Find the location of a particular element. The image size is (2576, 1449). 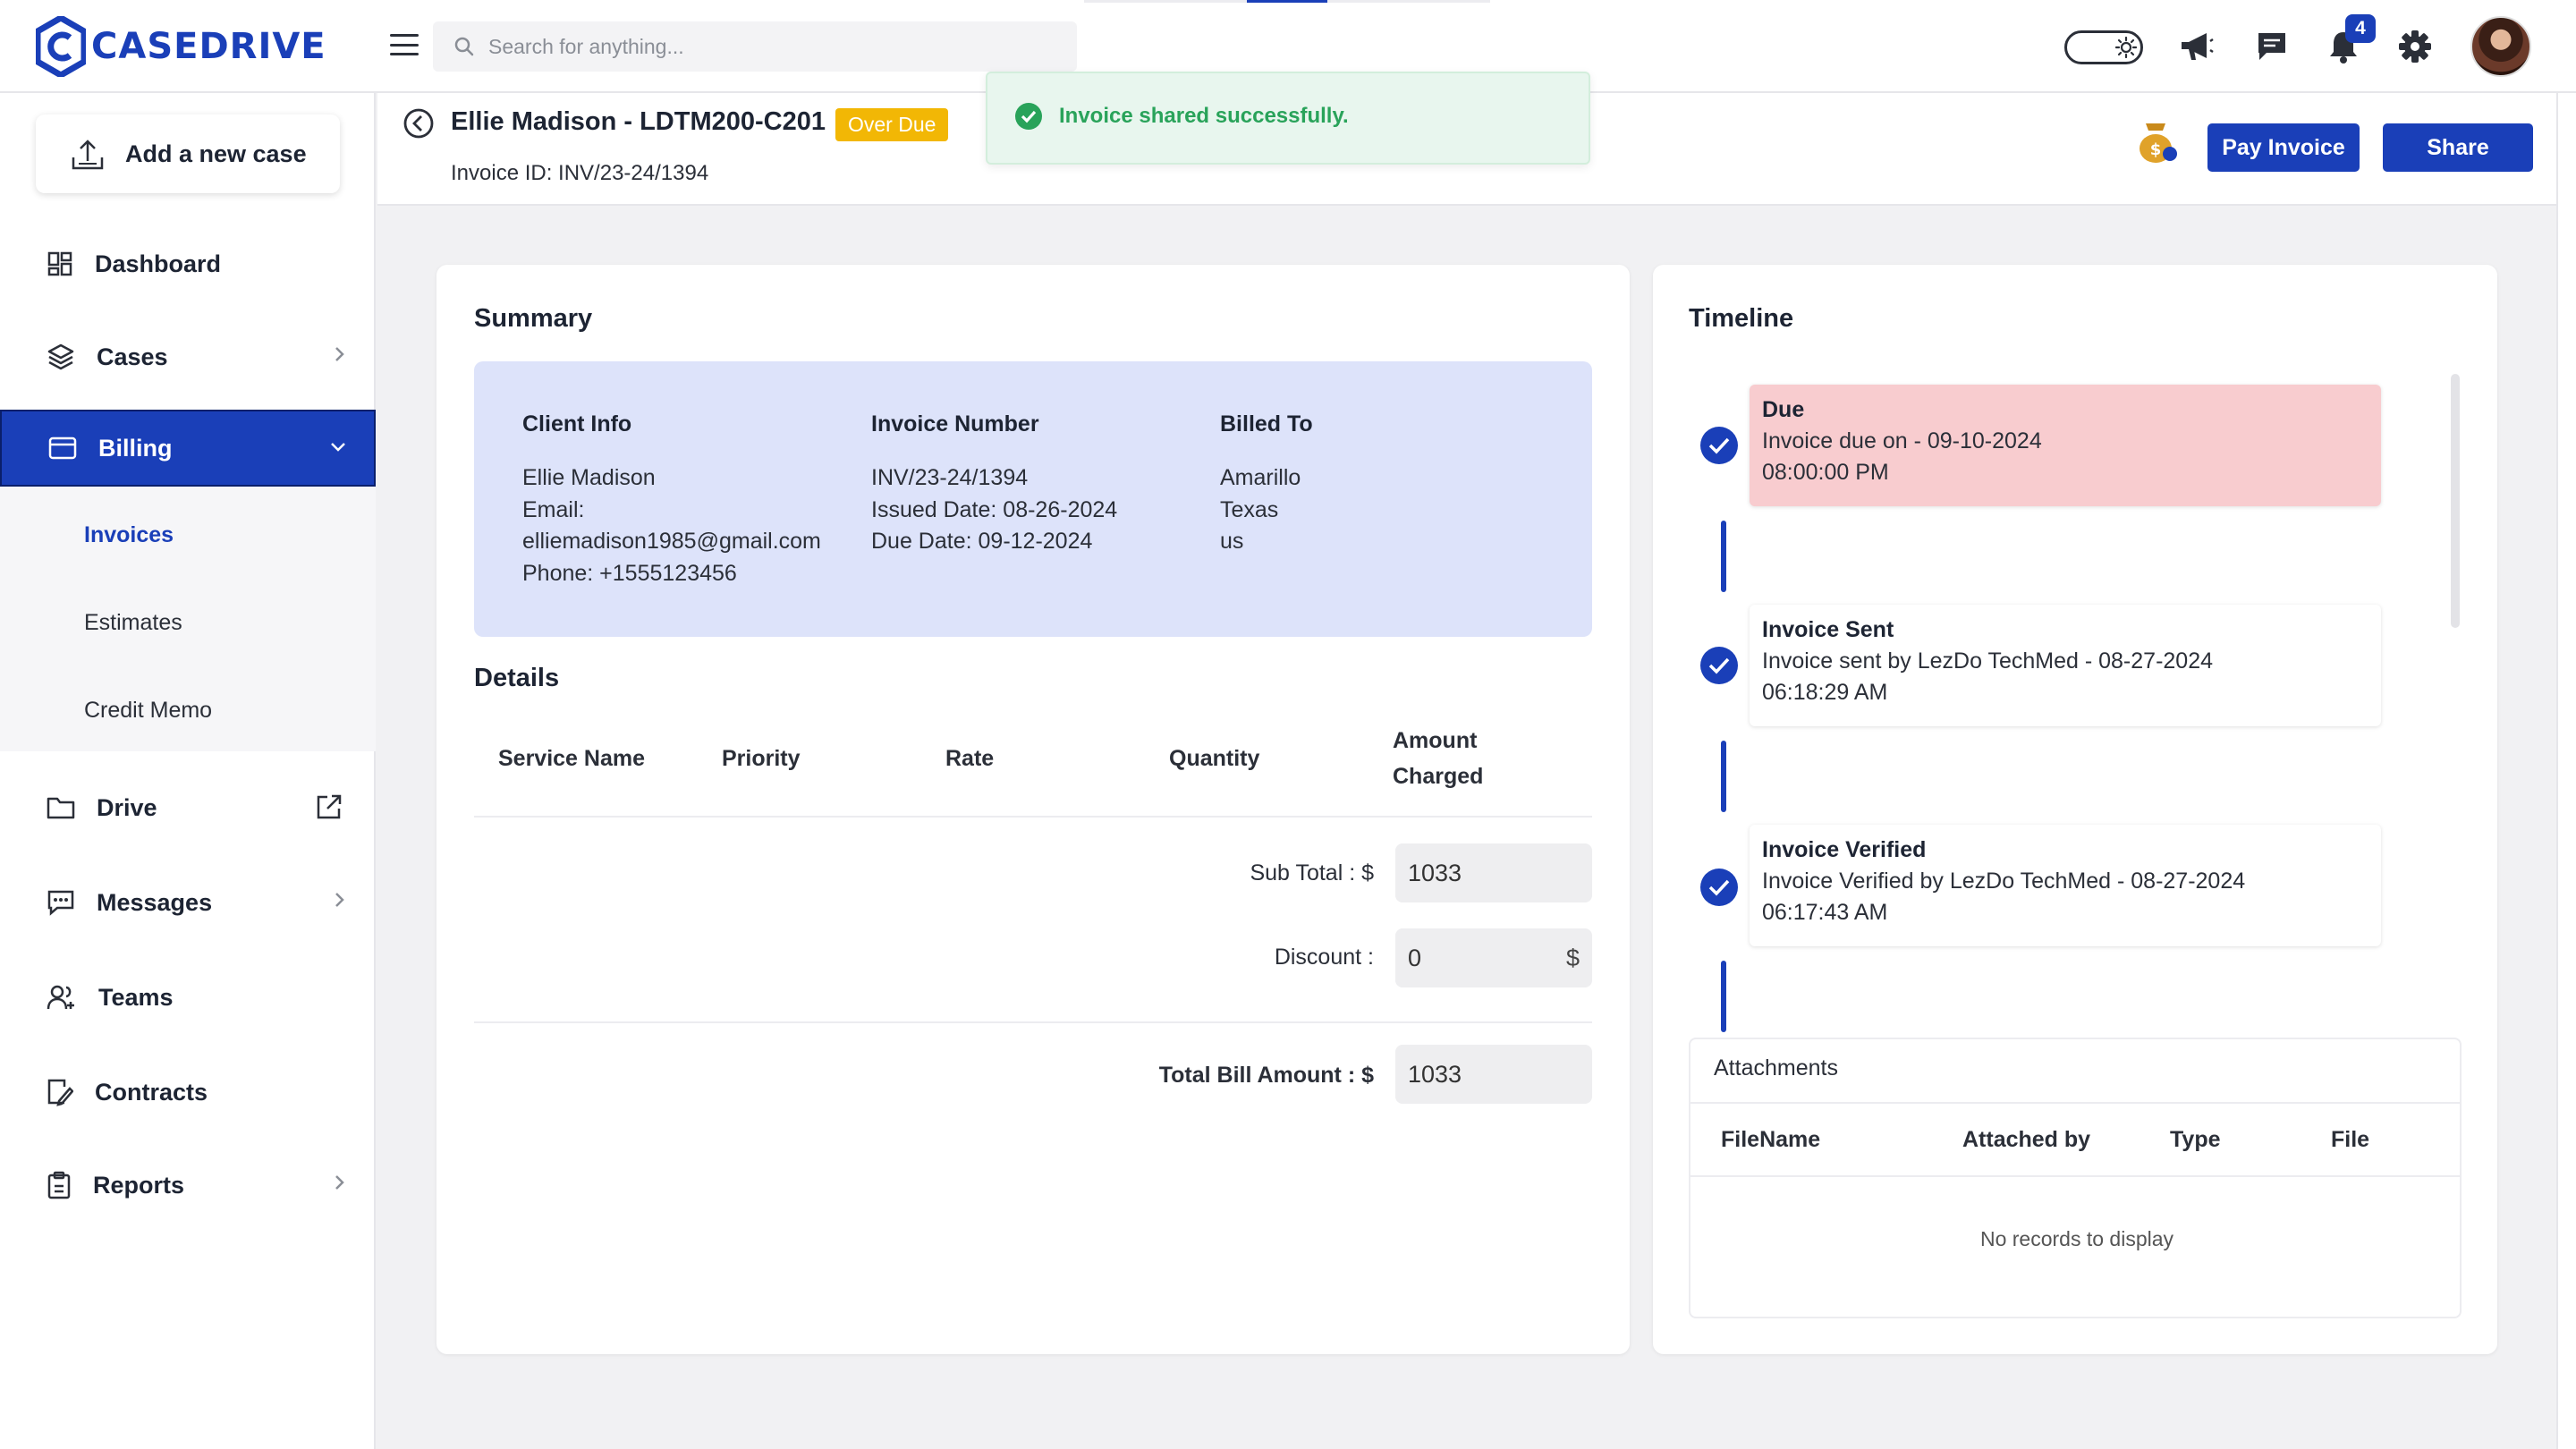

totals-divider is located at coordinates (1033, 1022).